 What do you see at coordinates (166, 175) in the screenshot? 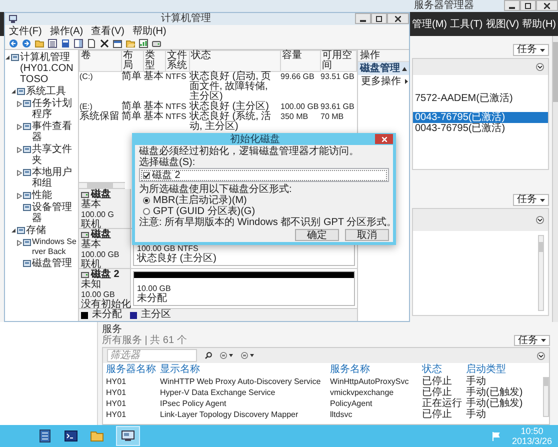
I see `list-item: 磁盘 2` at bounding box center [166, 175].